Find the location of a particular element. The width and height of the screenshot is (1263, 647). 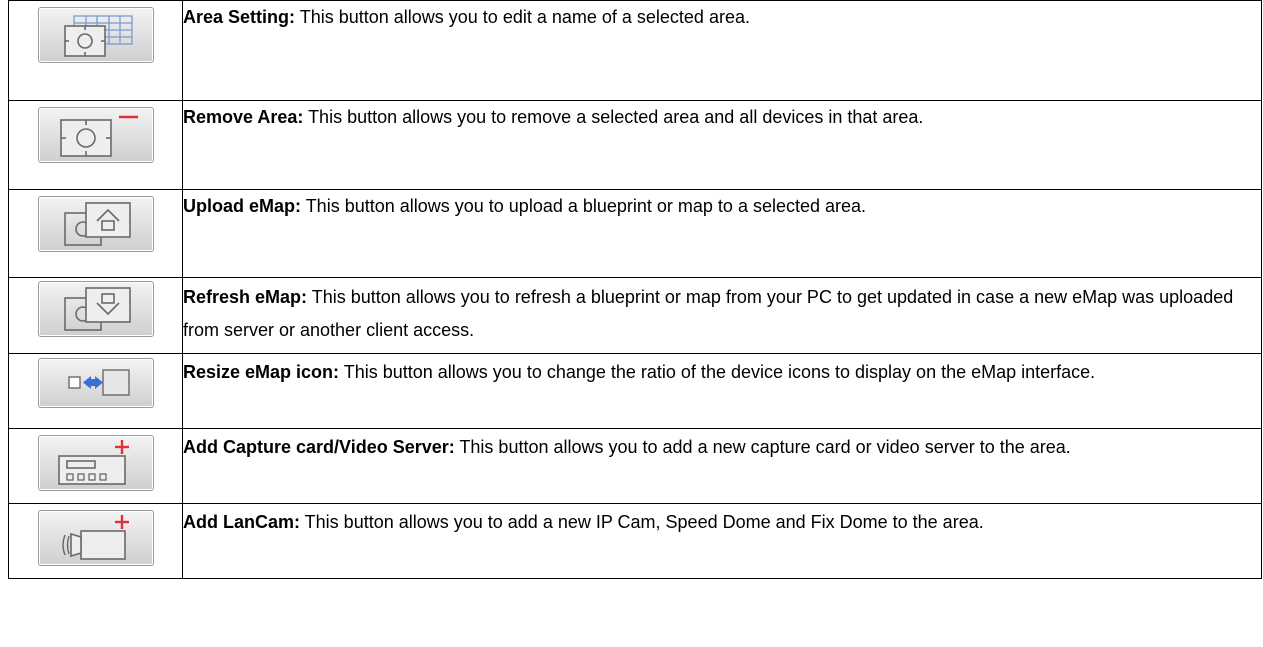

area-setting-icon is located at coordinates (95, 35).